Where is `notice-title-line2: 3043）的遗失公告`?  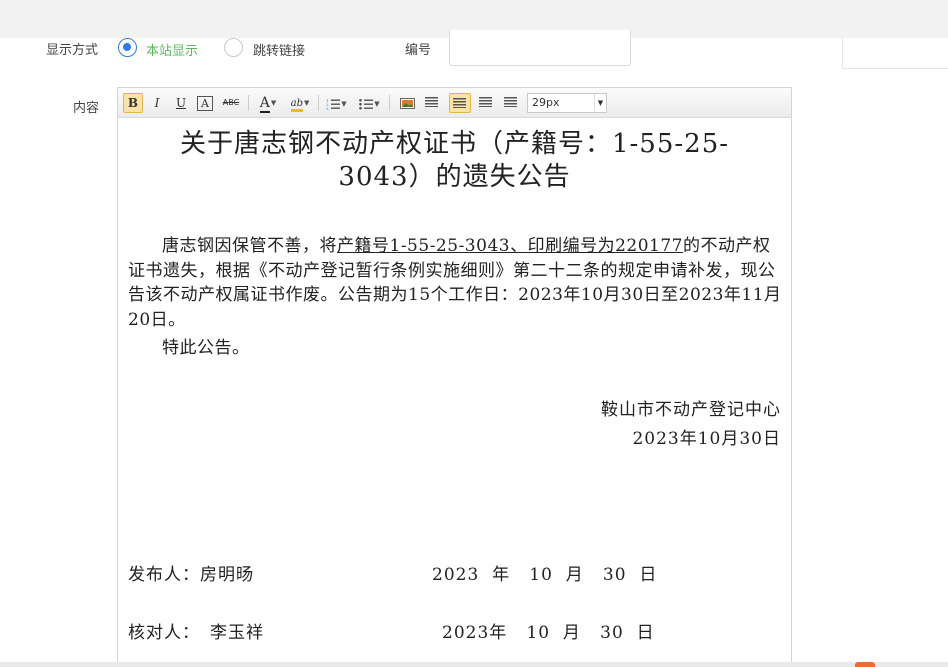
notice-title-line2: 3043）的遗失公告 is located at coordinates (454, 177).